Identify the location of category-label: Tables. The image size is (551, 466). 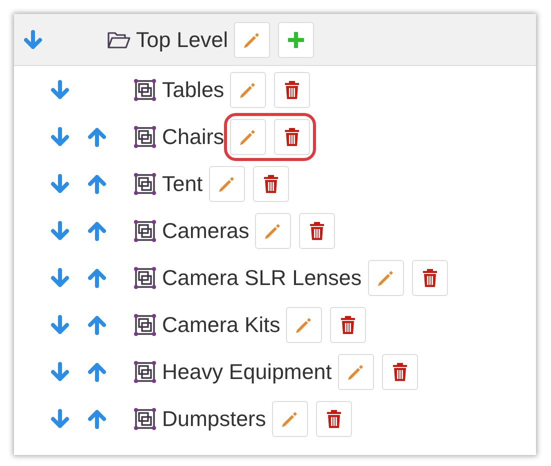
(193, 90).